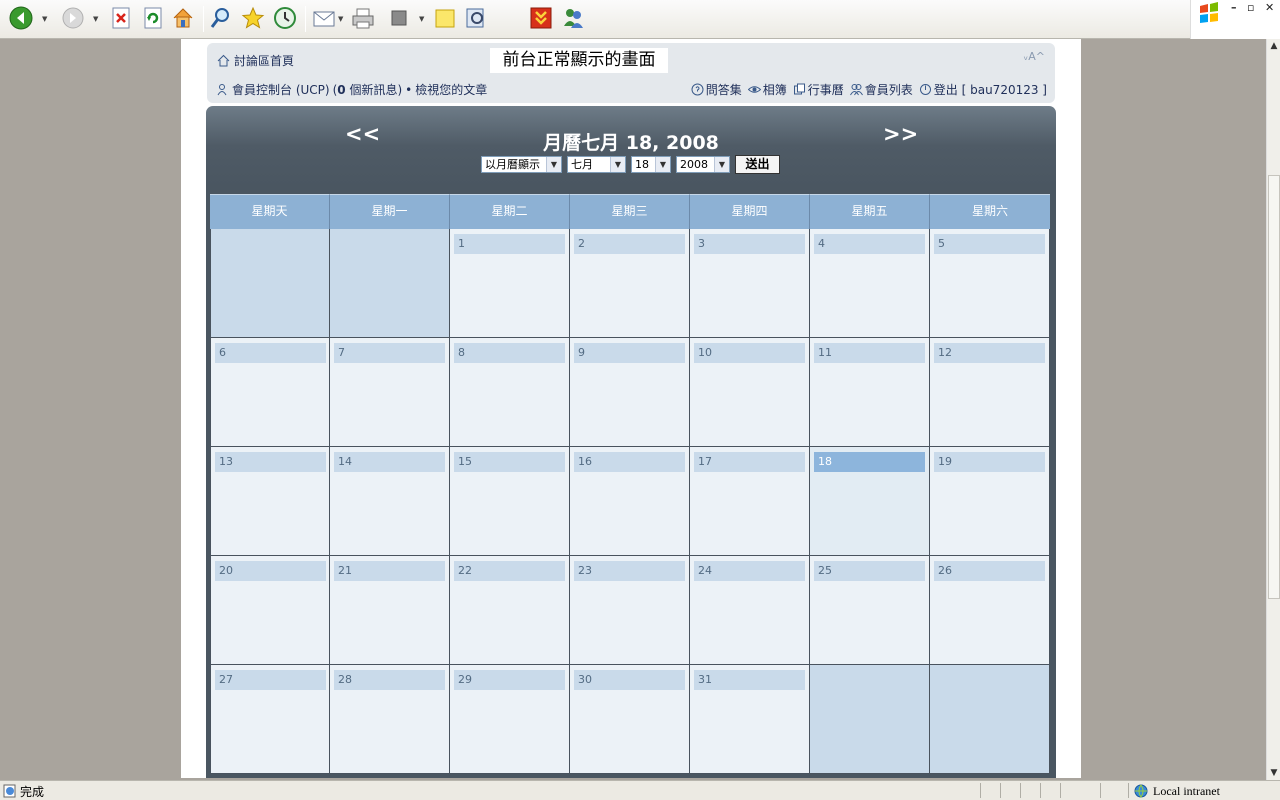  I want to click on day-number: 7, so click(389, 353).